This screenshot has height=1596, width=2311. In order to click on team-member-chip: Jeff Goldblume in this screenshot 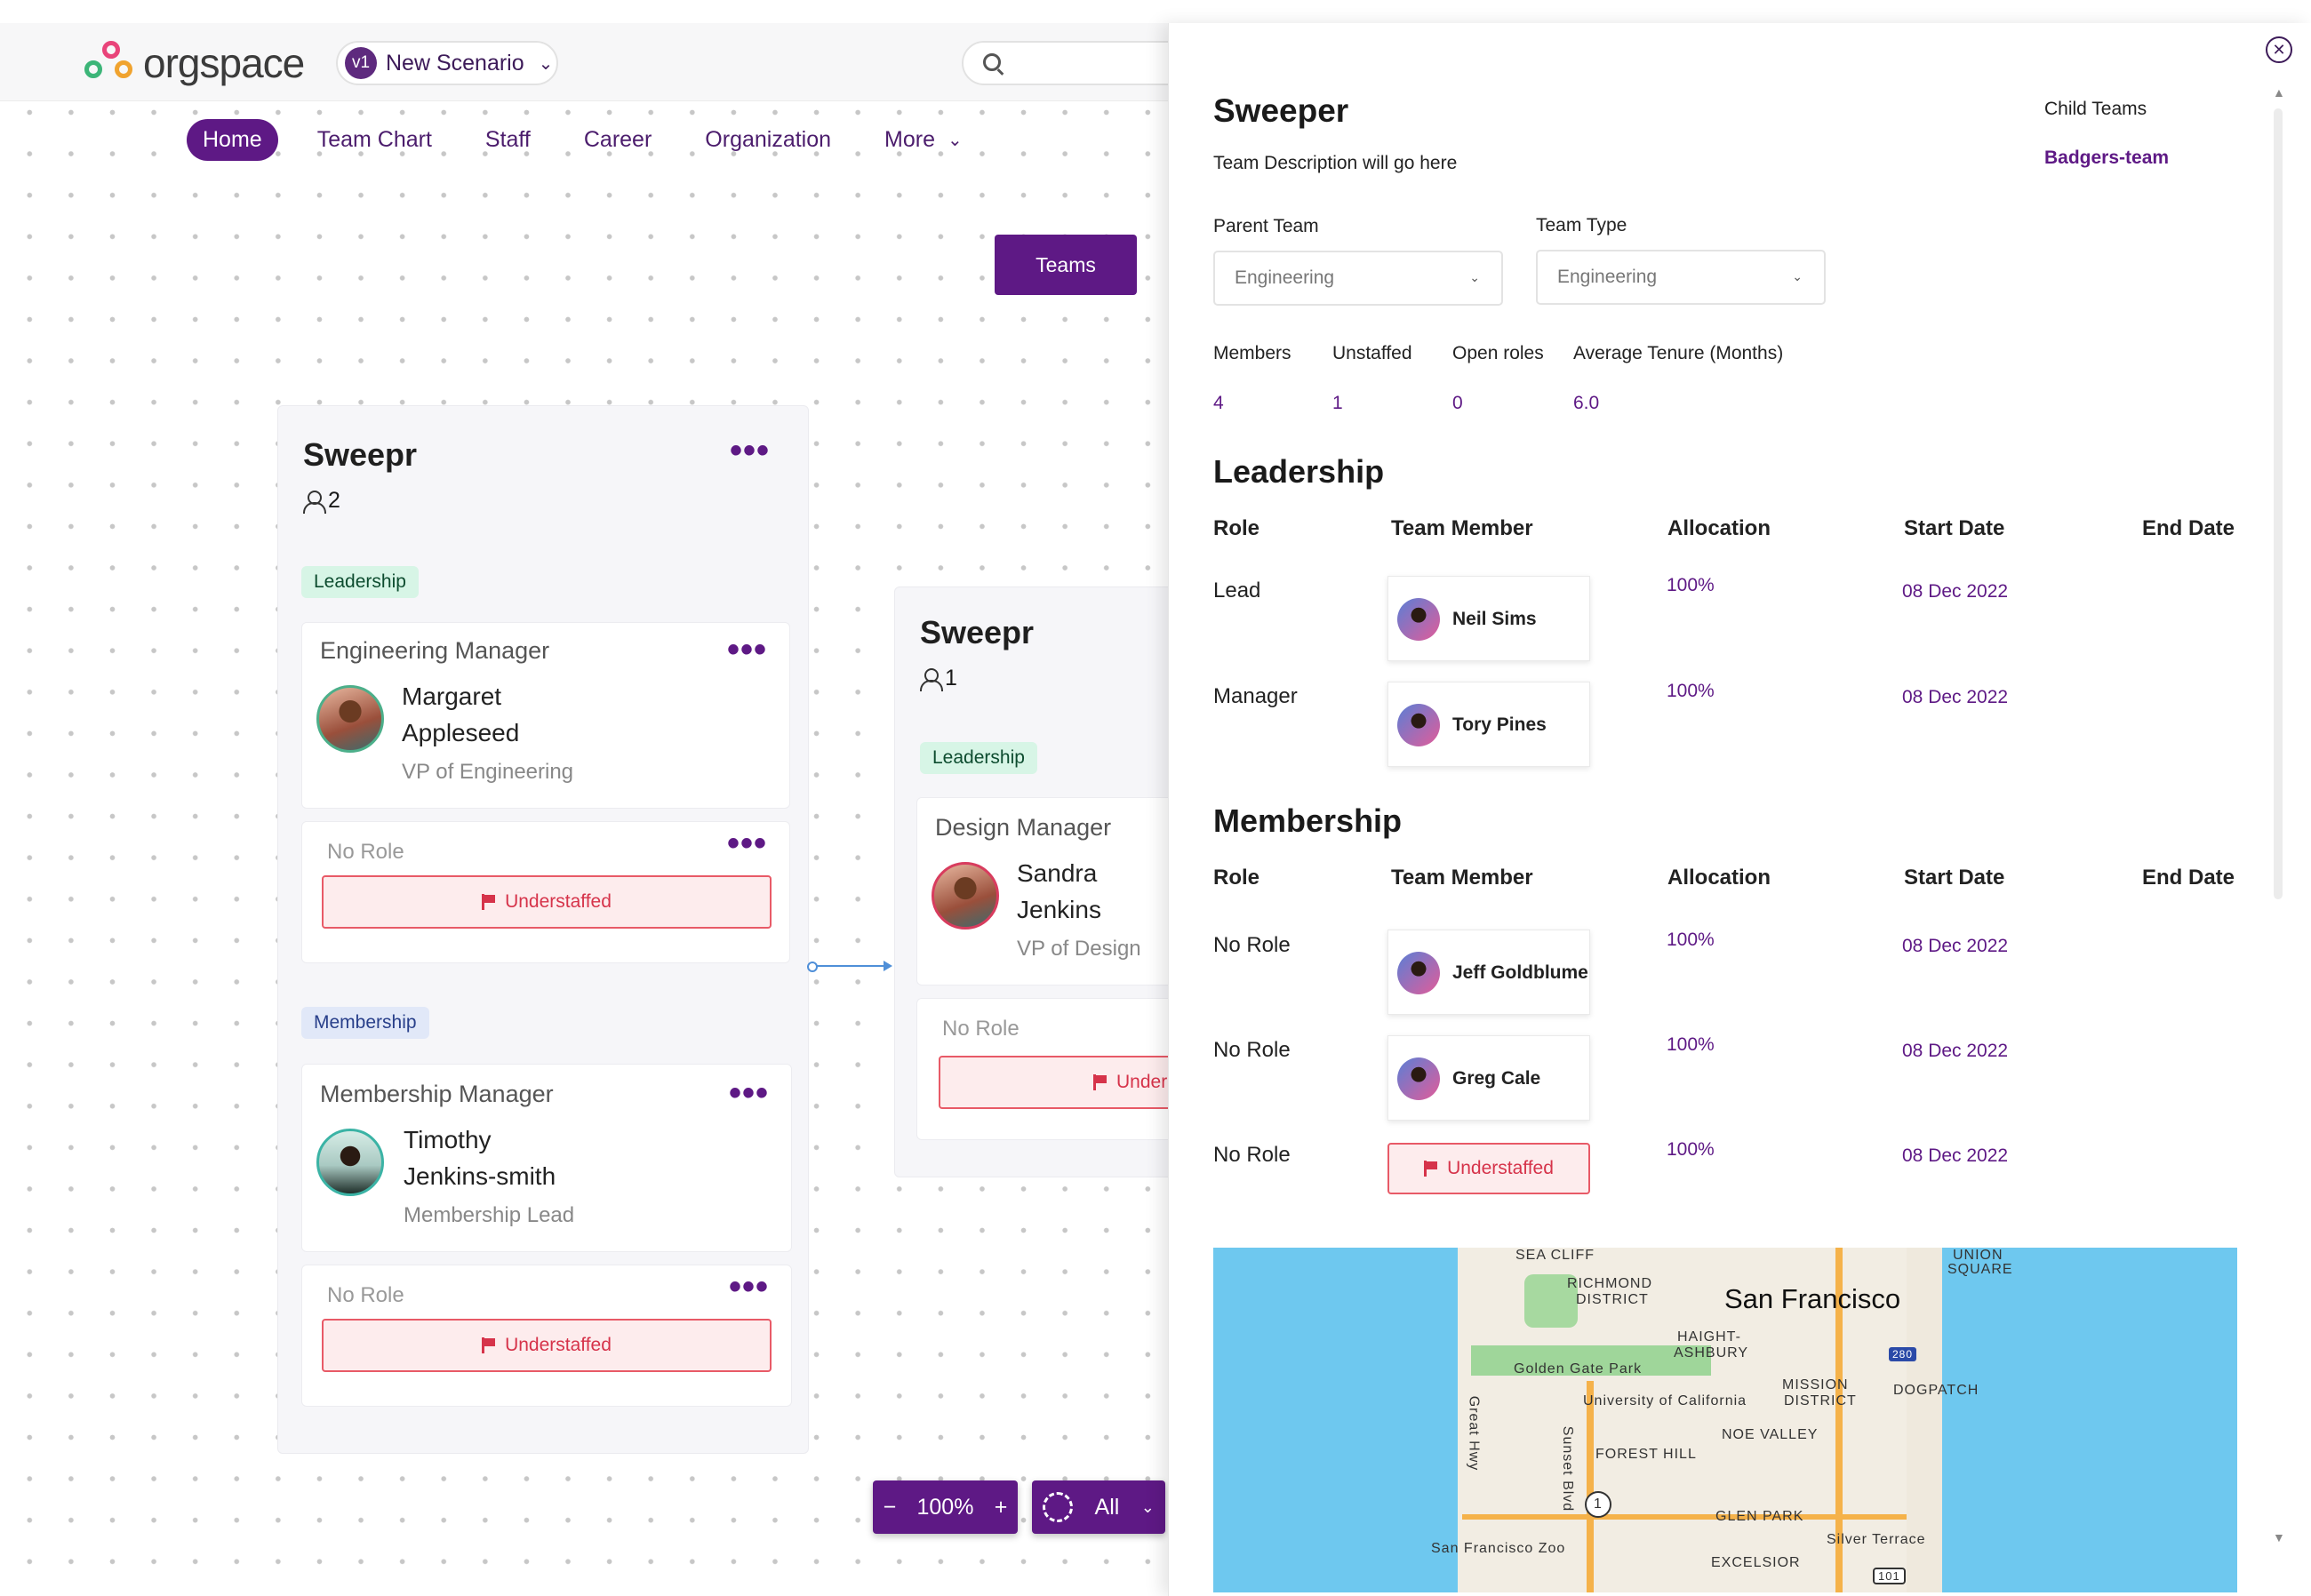, I will do `click(1488, 973)`.